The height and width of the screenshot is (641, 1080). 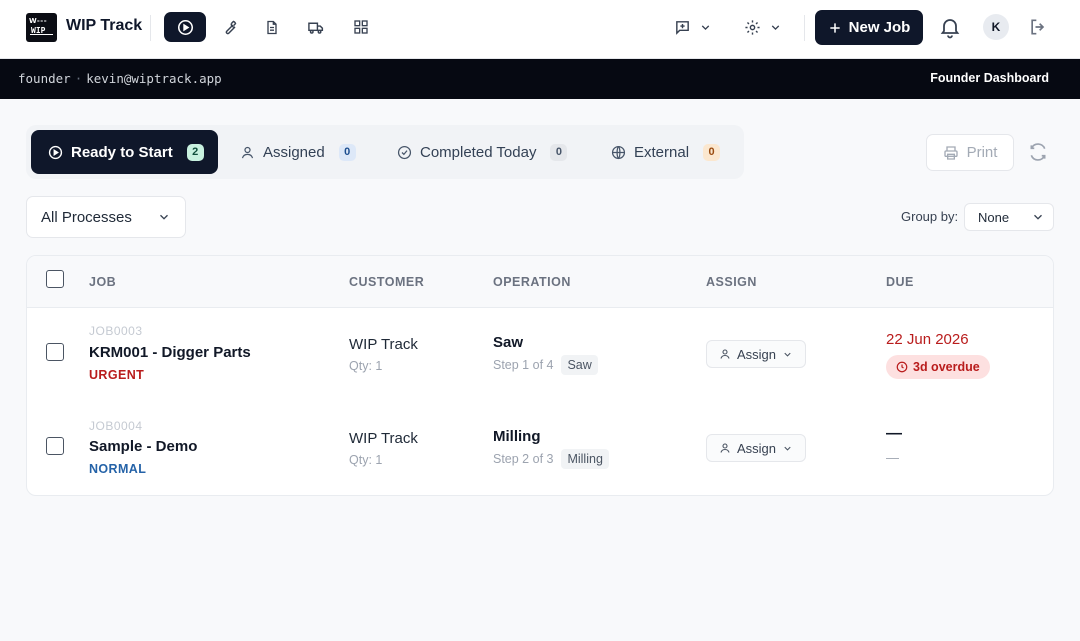 I want to click on tab-external: External 0, so click(x=664, y=152).